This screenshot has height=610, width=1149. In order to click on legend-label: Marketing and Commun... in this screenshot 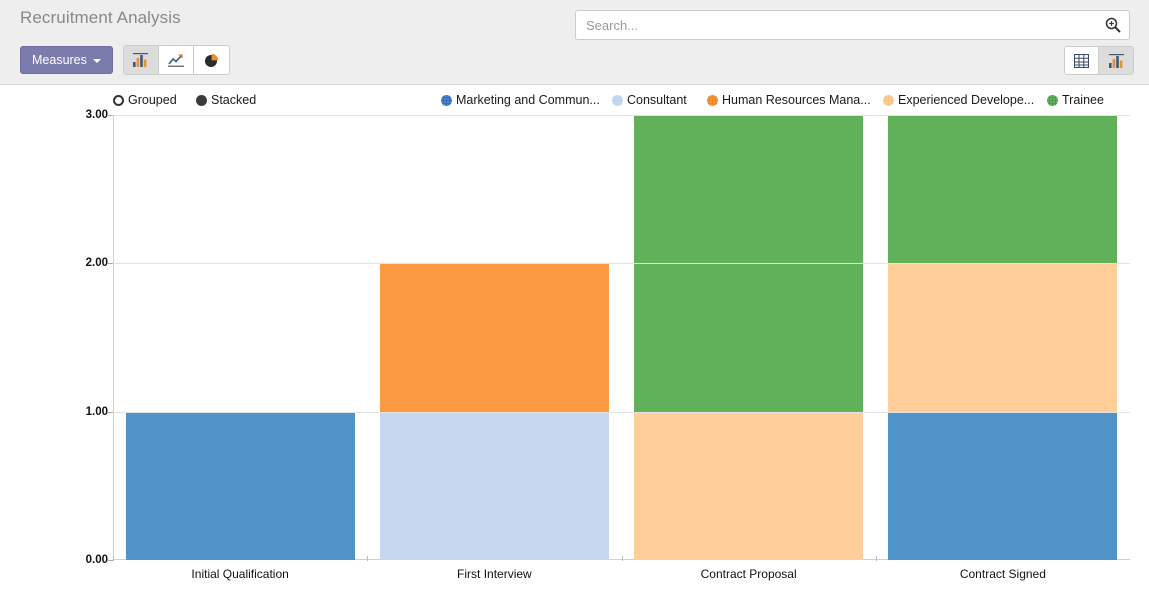, I will do `click(528, 100)`.